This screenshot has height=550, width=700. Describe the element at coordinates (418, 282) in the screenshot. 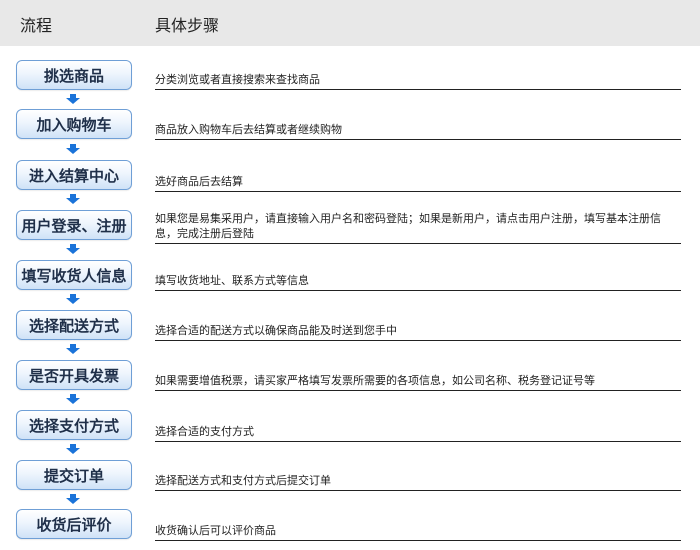

I see `step-desc: 填写收货地址、联系方式等信息` at that location.